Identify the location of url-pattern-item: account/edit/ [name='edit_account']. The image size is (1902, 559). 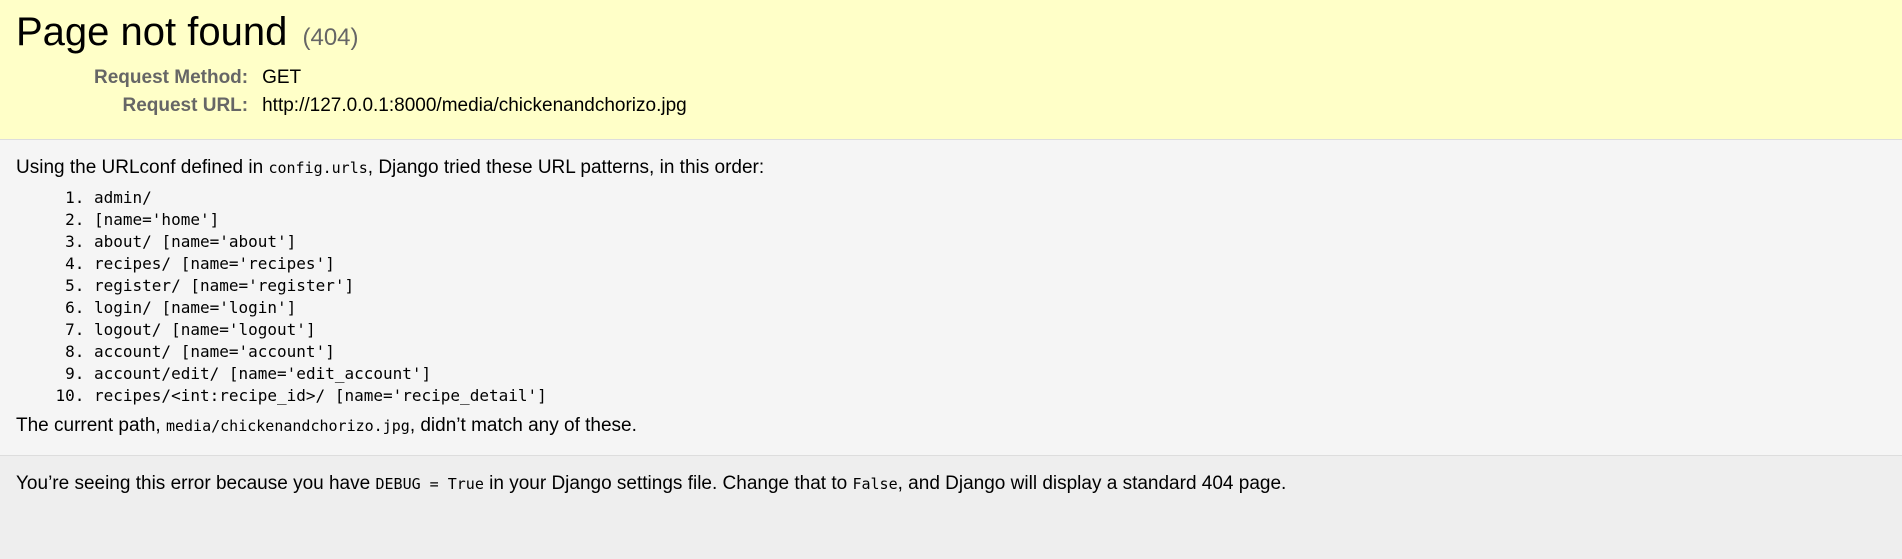
(990, 374).